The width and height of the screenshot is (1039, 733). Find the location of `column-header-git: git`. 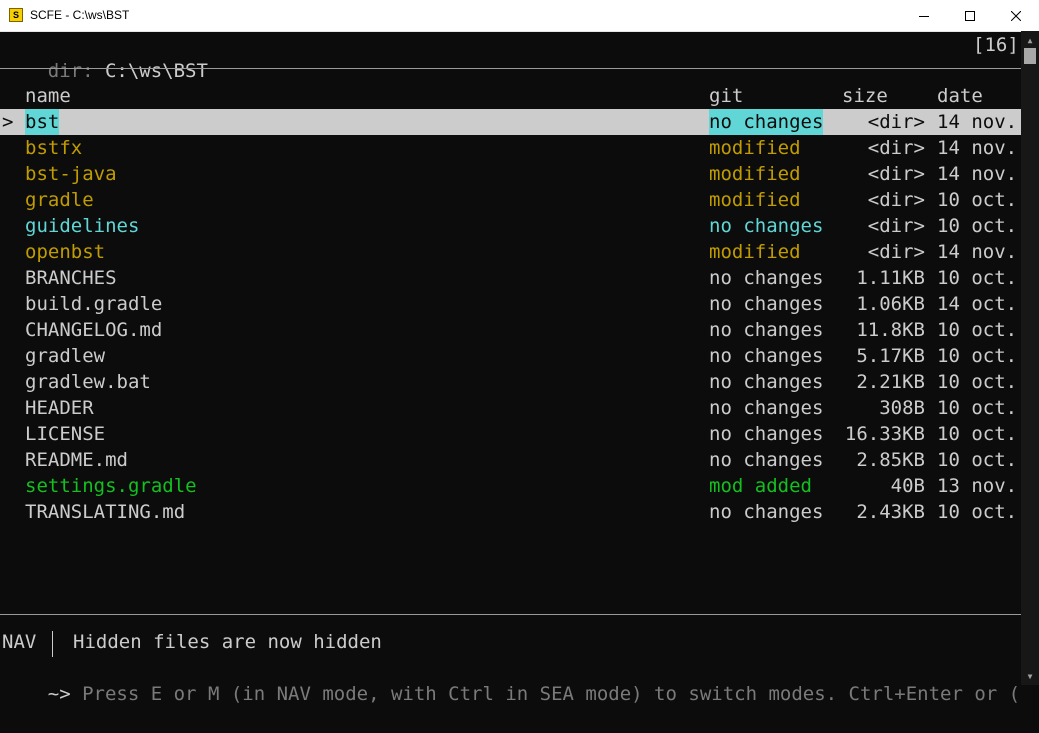

column-header-git: git is located at coordinates (726, 96).